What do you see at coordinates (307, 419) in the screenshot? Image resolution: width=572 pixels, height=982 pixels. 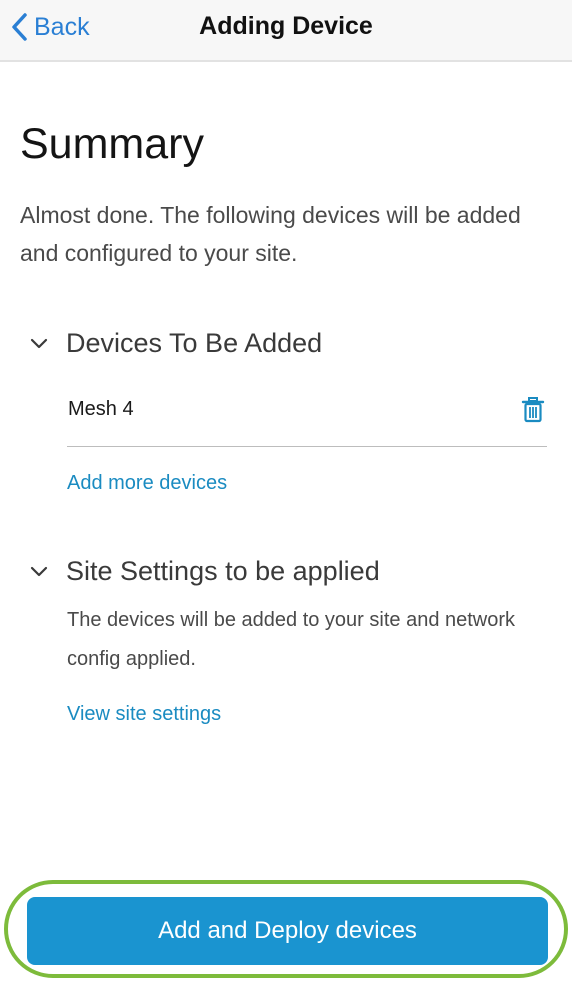 I see `device-list-item: Mesh 4` at bounding box center [307, 419].